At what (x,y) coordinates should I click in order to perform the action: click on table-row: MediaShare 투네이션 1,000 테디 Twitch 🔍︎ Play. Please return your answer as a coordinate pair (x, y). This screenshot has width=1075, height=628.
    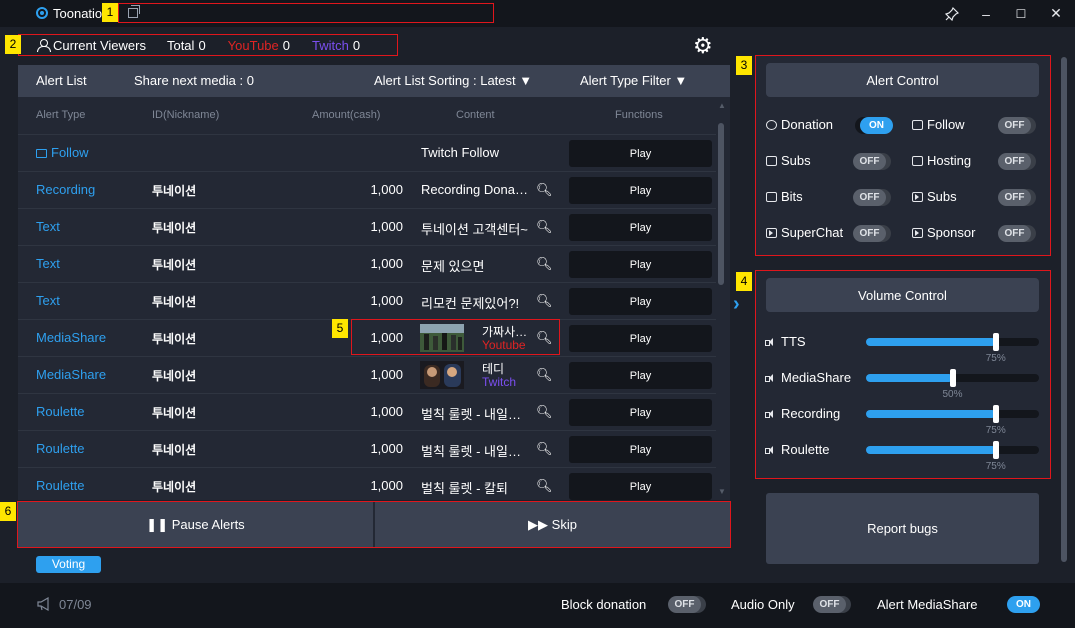
    Looking at the image, I should click on (367, 374).